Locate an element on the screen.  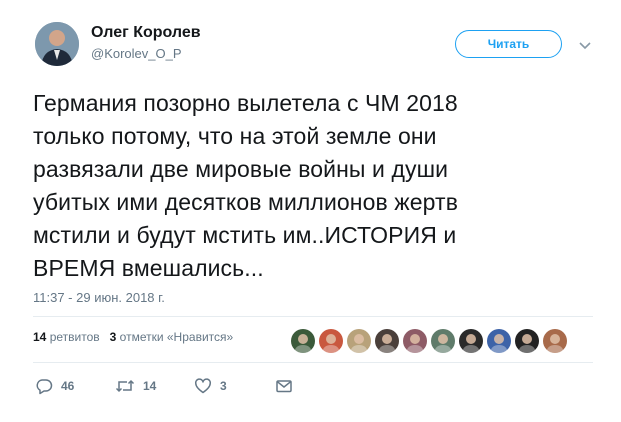
retweet-count: 14 is located at coordinates (150, 386).